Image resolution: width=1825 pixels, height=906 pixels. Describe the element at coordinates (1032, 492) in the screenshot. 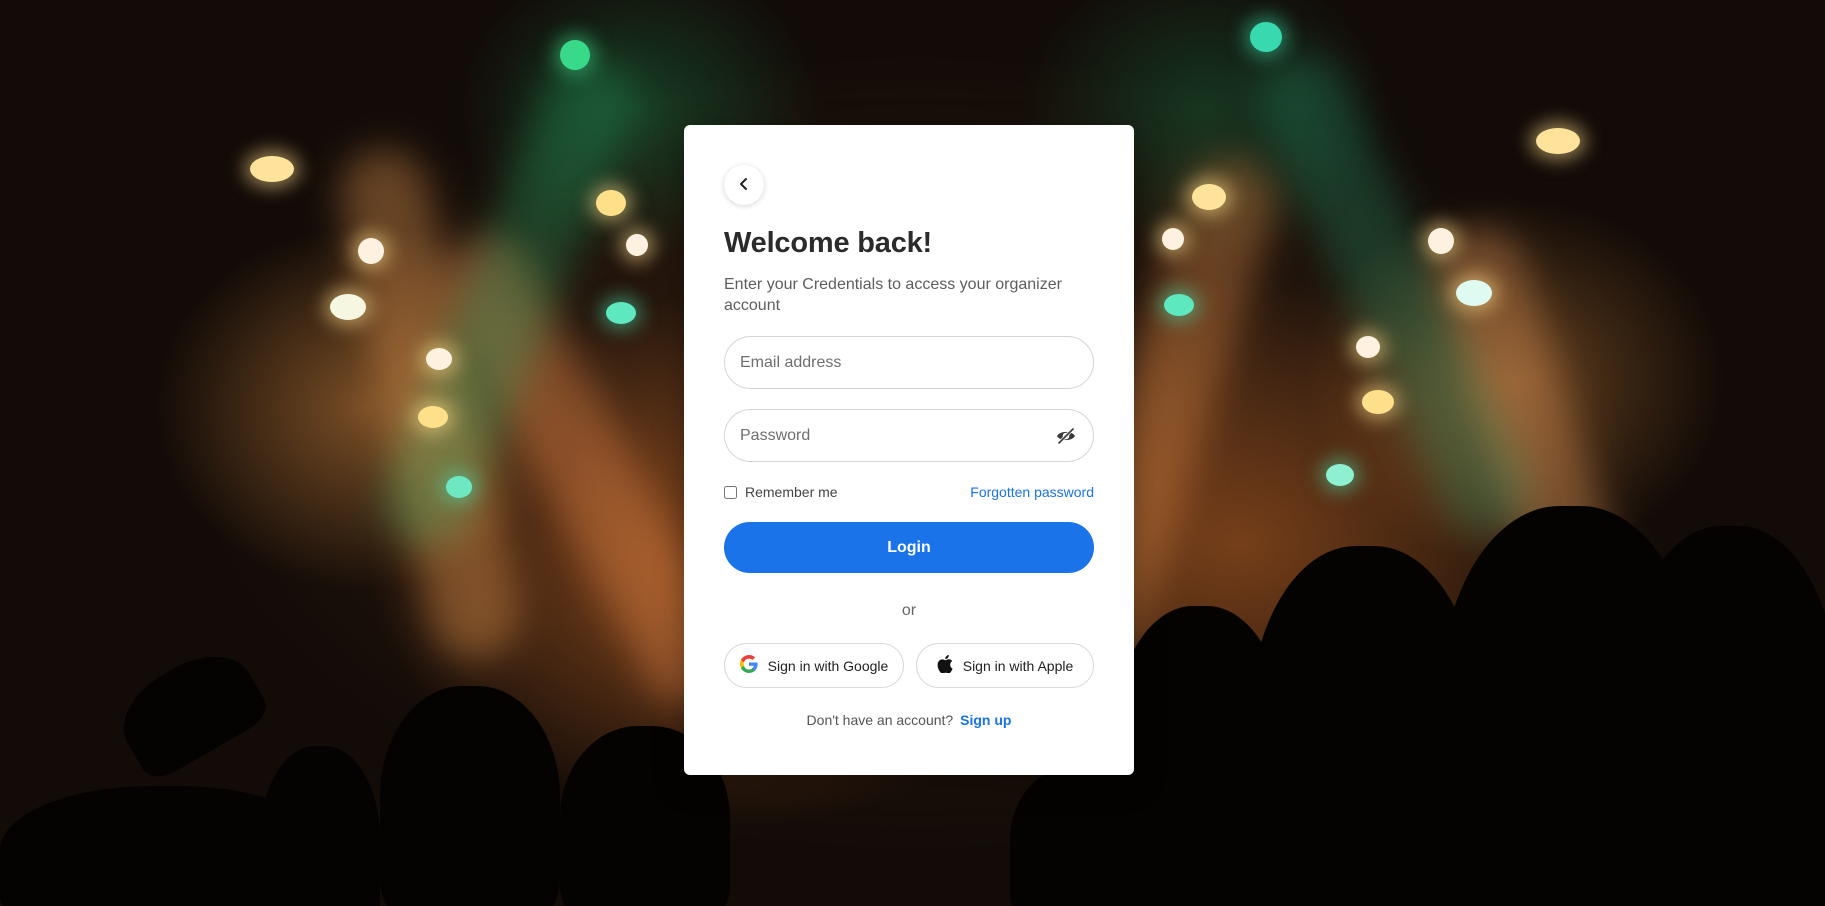

I see `forgotten-password-link: Forgotten password` at that location.